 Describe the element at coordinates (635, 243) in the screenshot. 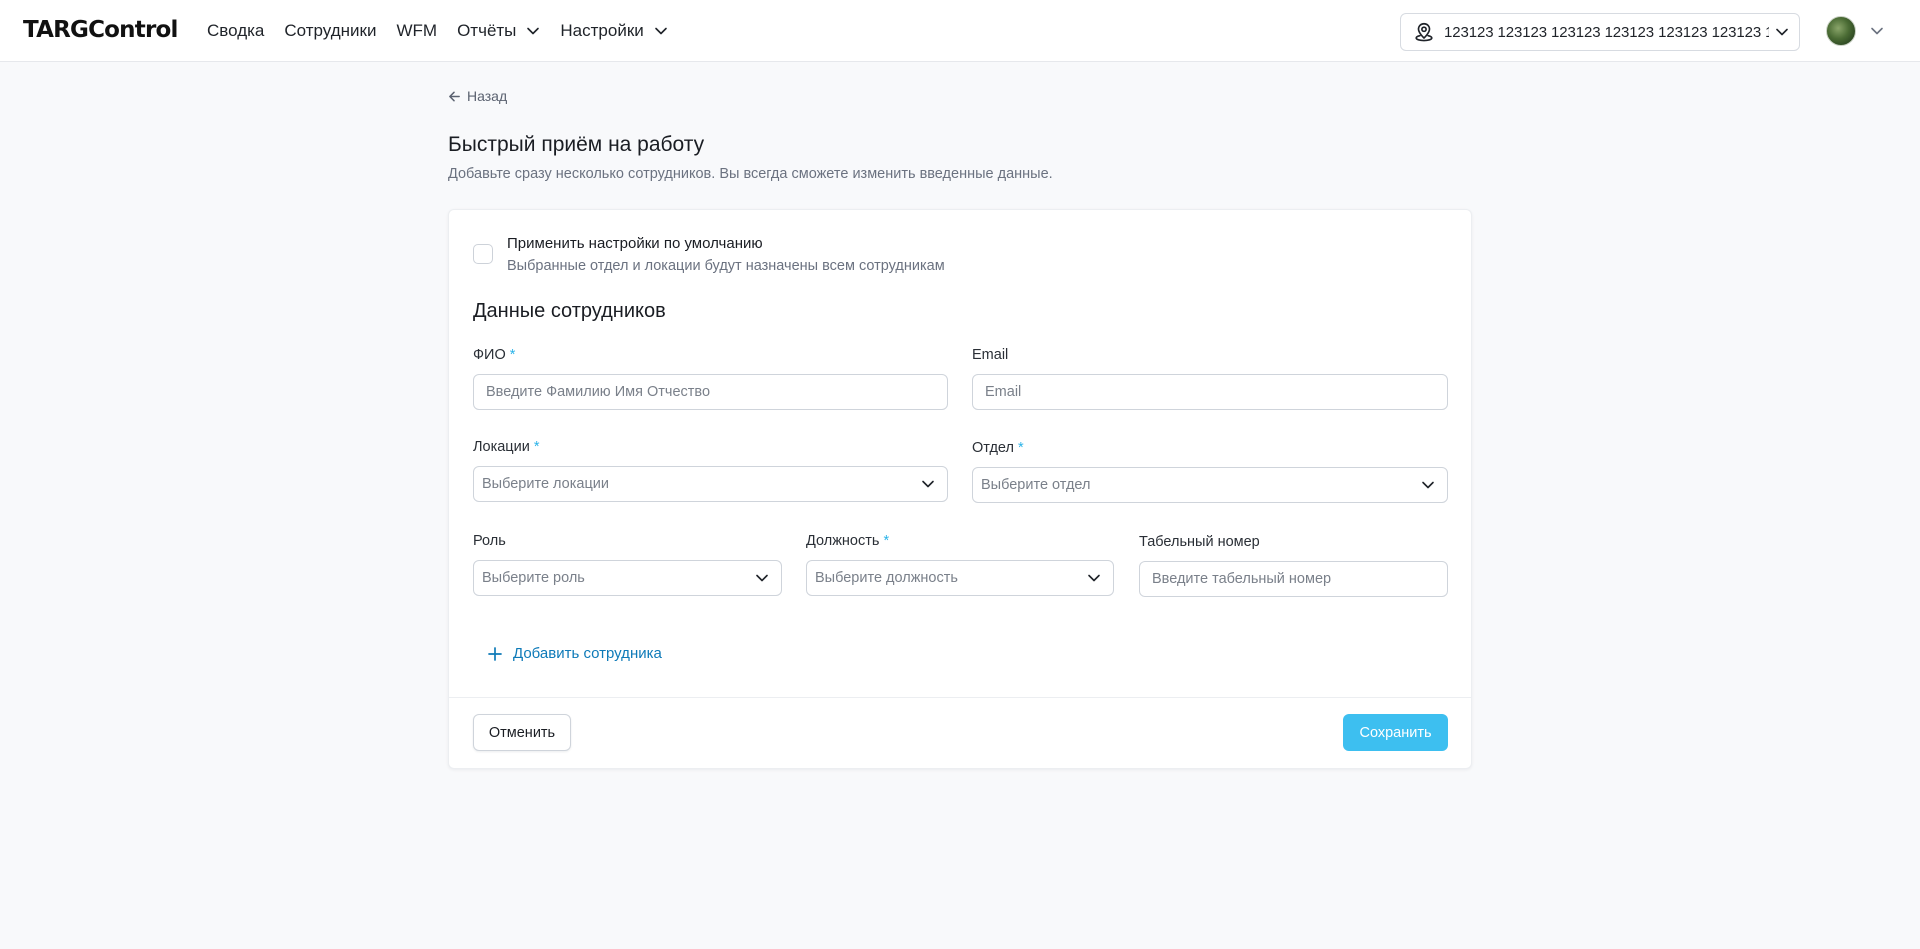

I see `default-settings-title: Применить настройки по умолчанию` at that location.